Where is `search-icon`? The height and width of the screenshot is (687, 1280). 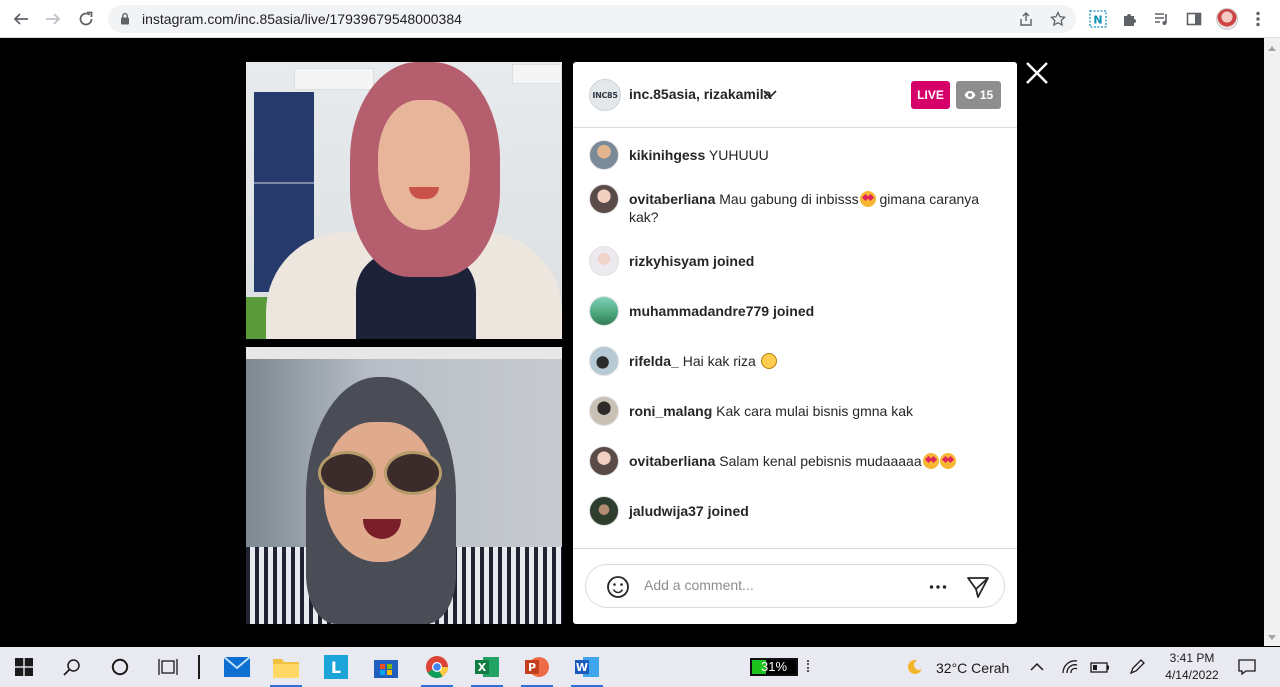
search-icon is located at coordinates (72, 667).